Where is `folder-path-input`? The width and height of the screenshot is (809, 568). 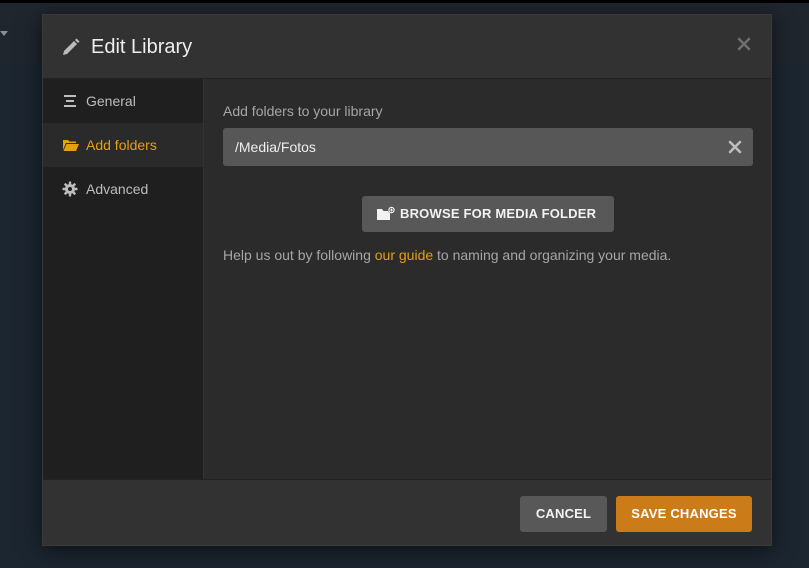
folder-path-input is located at coordinates (475, 147).